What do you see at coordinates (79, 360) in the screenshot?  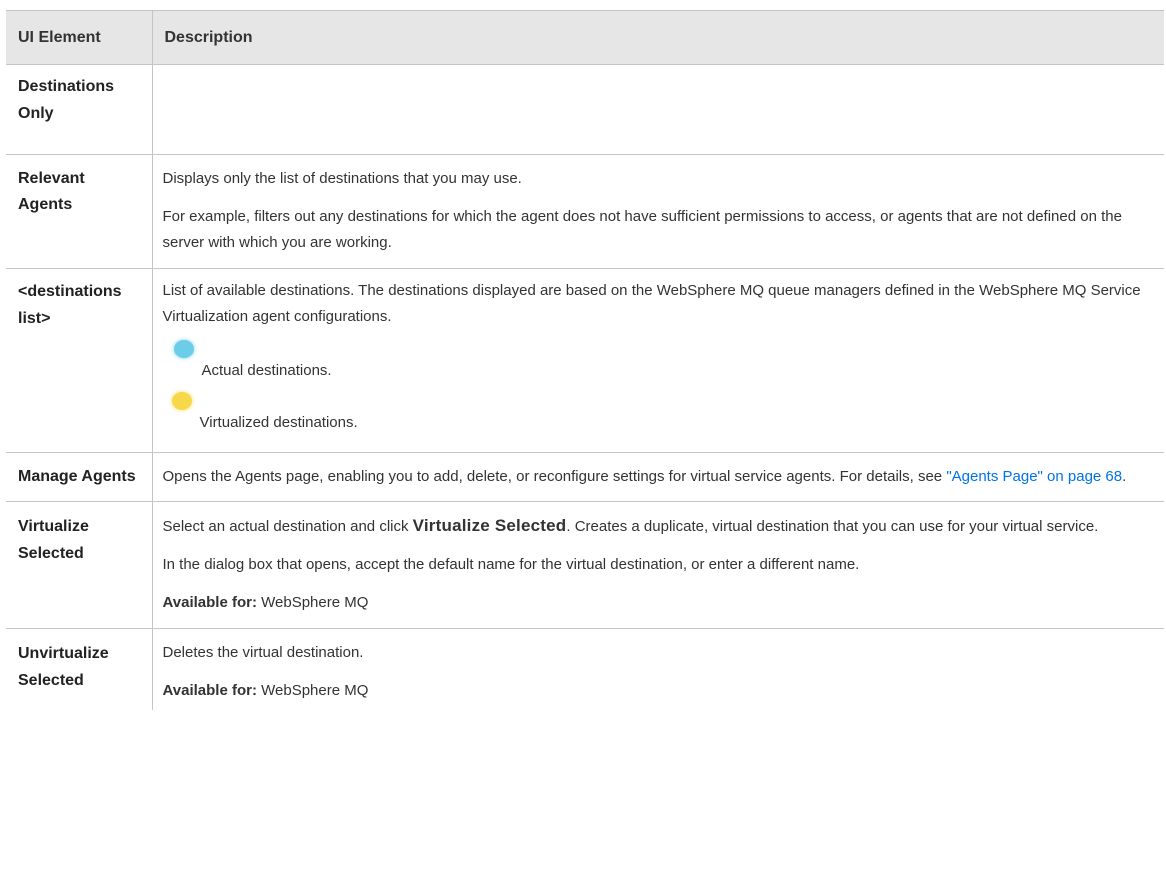 I see `ui-element-name: <destinations list>` at bounding box center [79, 360].